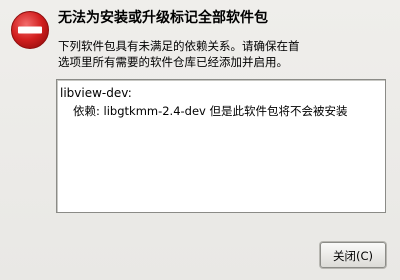  What do you see at coordinates (96, 93) in the screenshot?
I see `package-name: libview-dev:` at bounding box center [96, 93].